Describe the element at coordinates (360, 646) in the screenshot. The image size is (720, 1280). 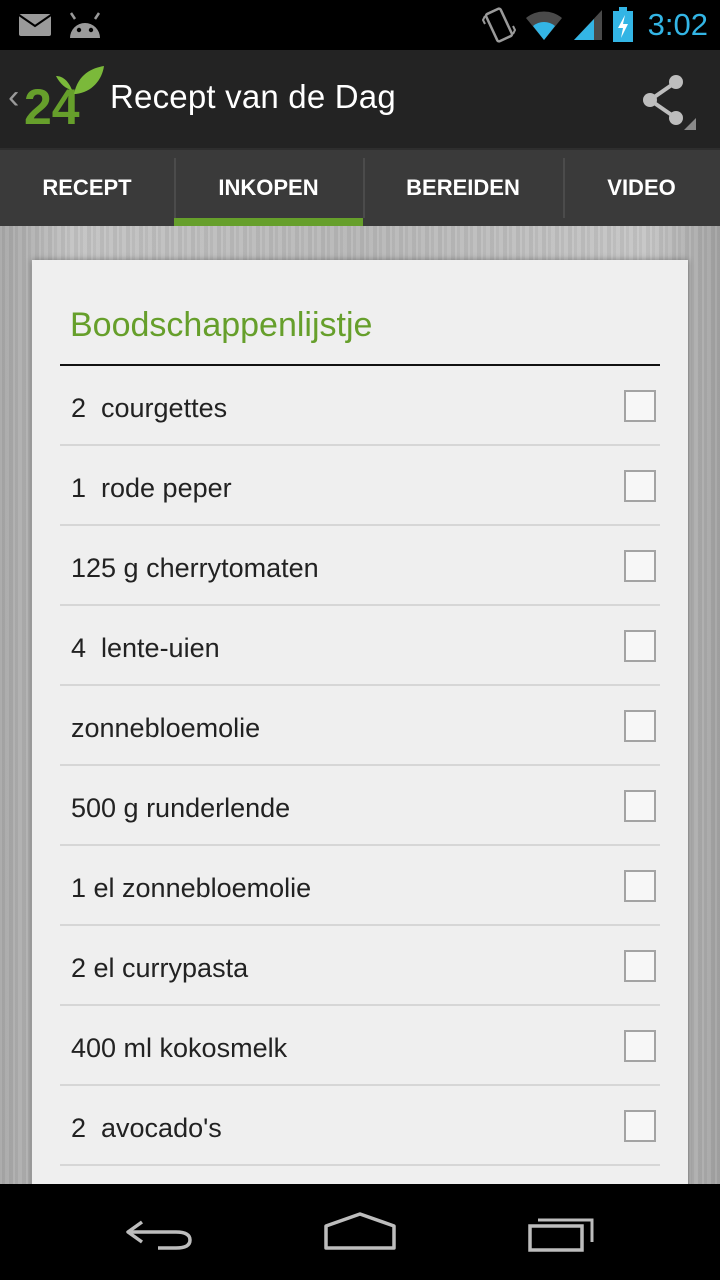
I see `list-item: 4 lente-uien` at that location.